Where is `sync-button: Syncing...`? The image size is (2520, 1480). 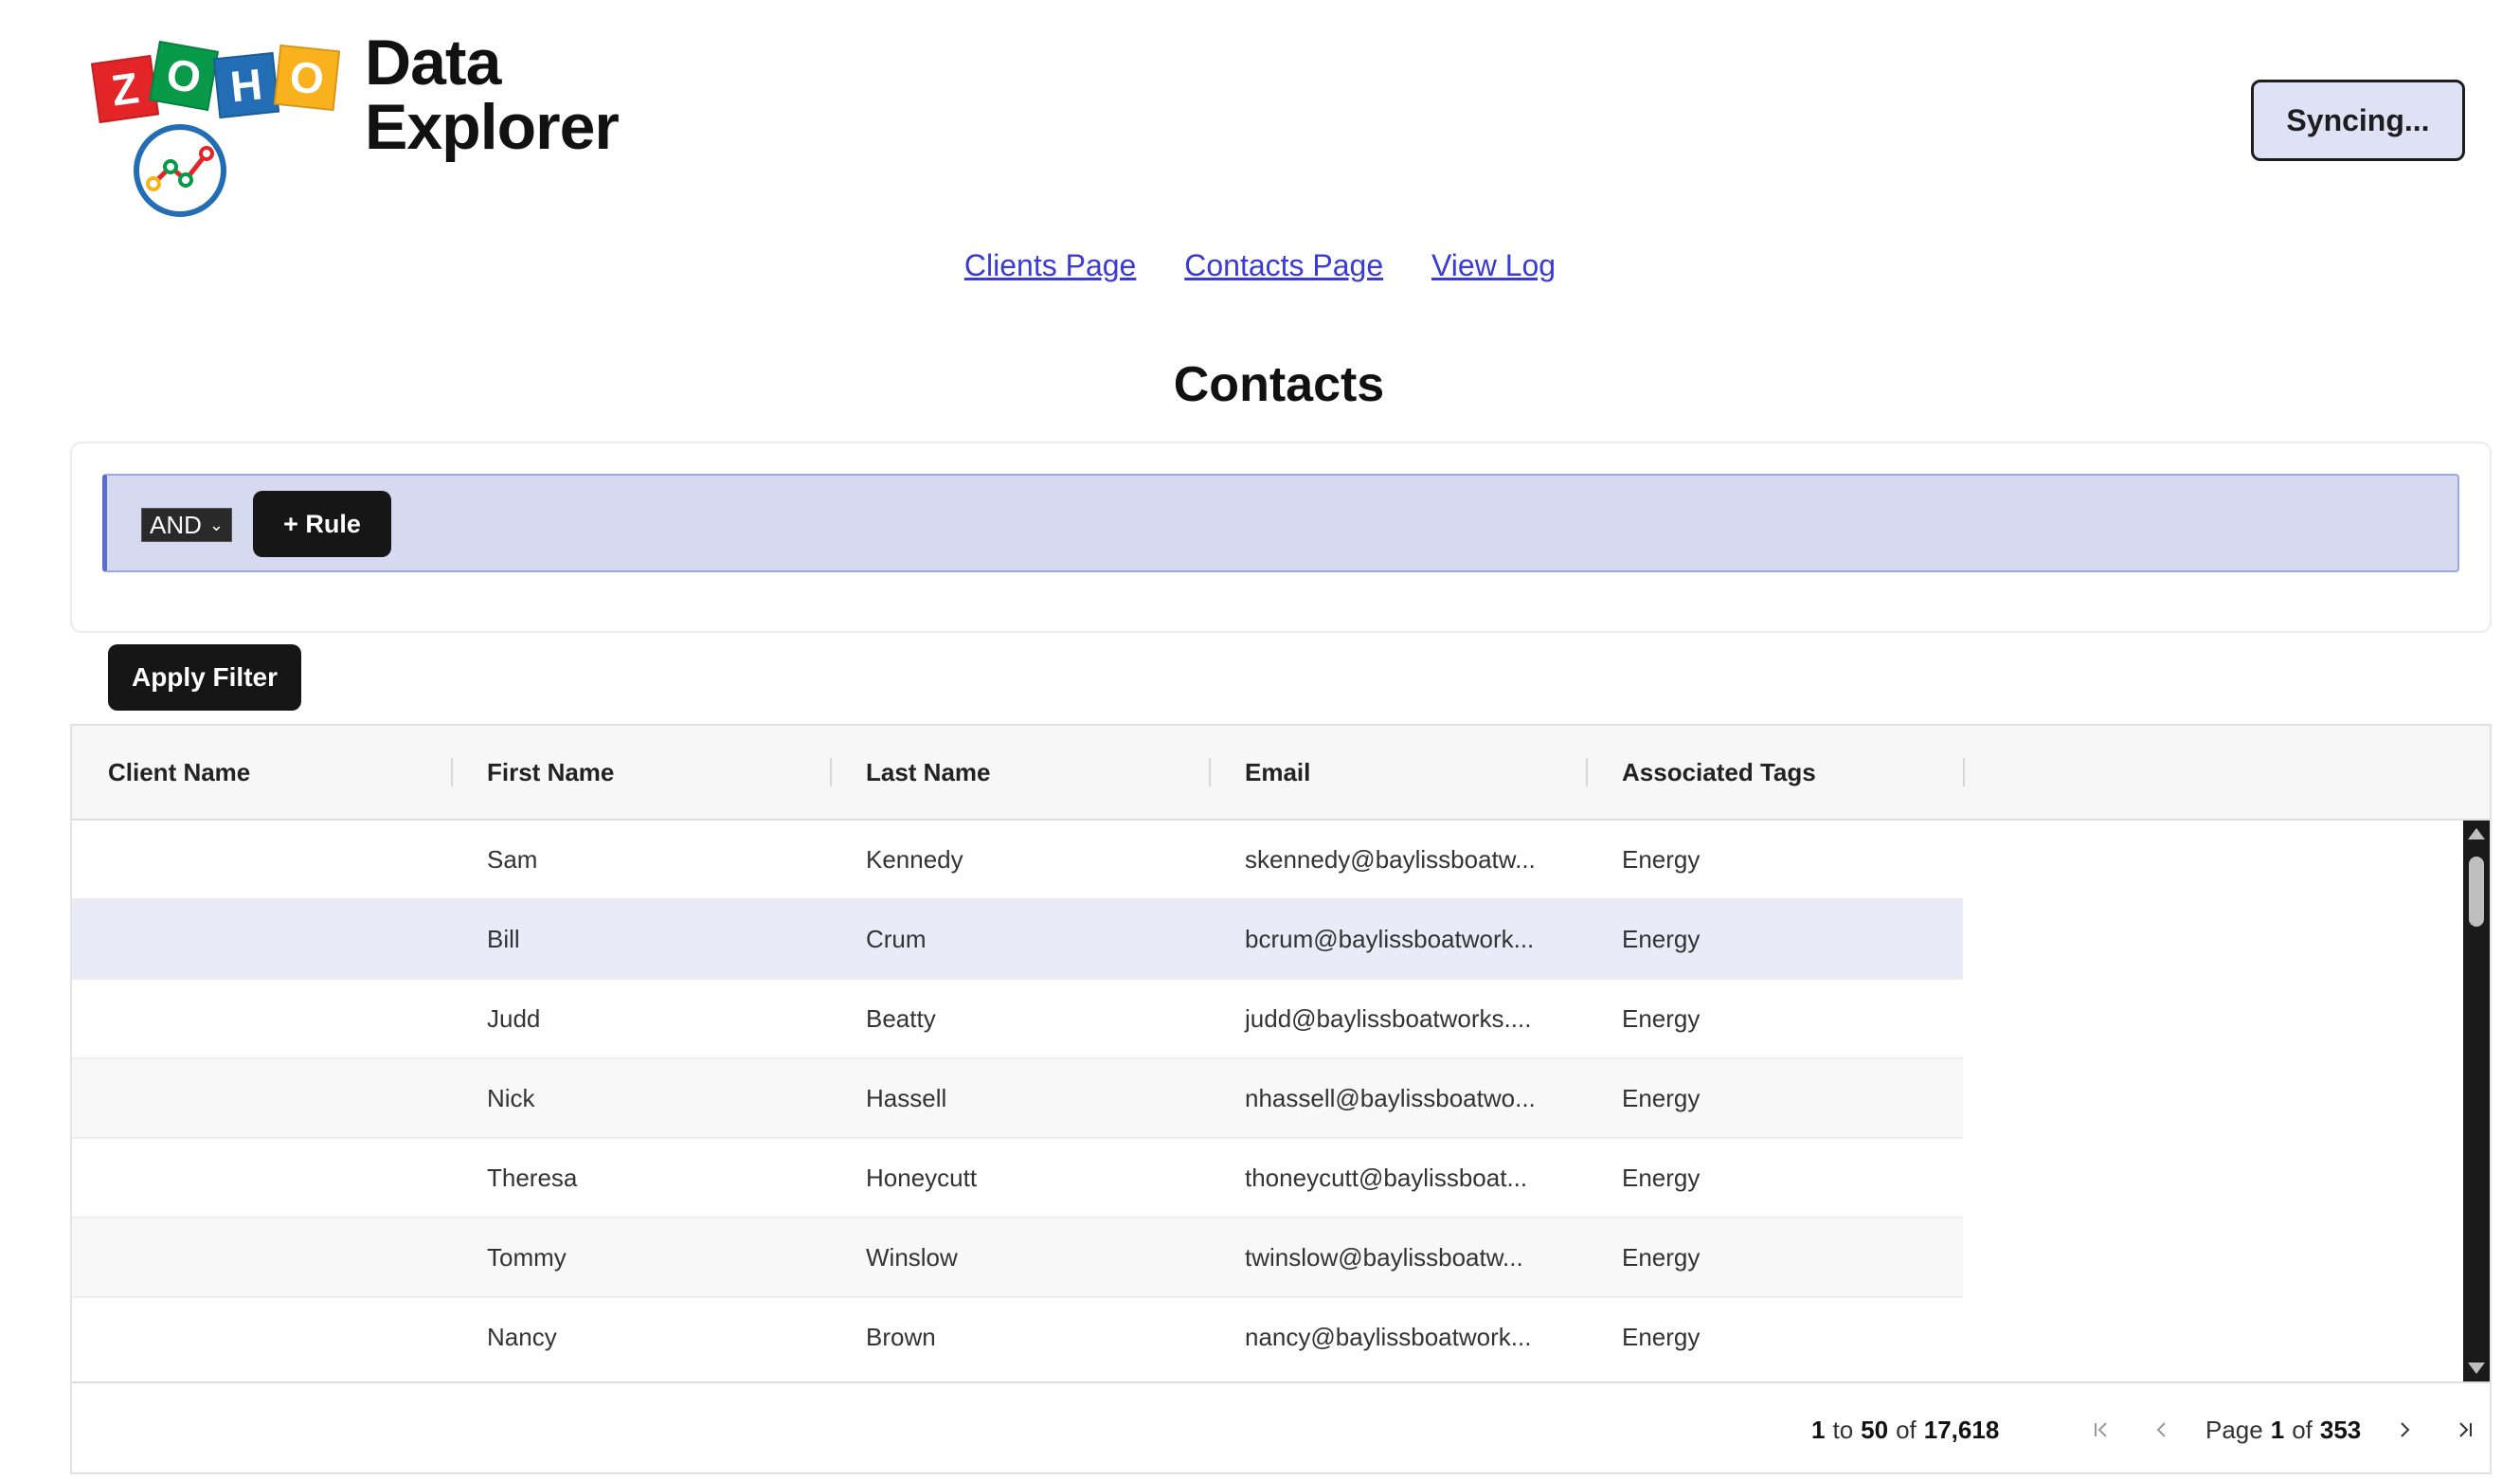
sync-button: Syncing... is located at coordinates (2358, 120).